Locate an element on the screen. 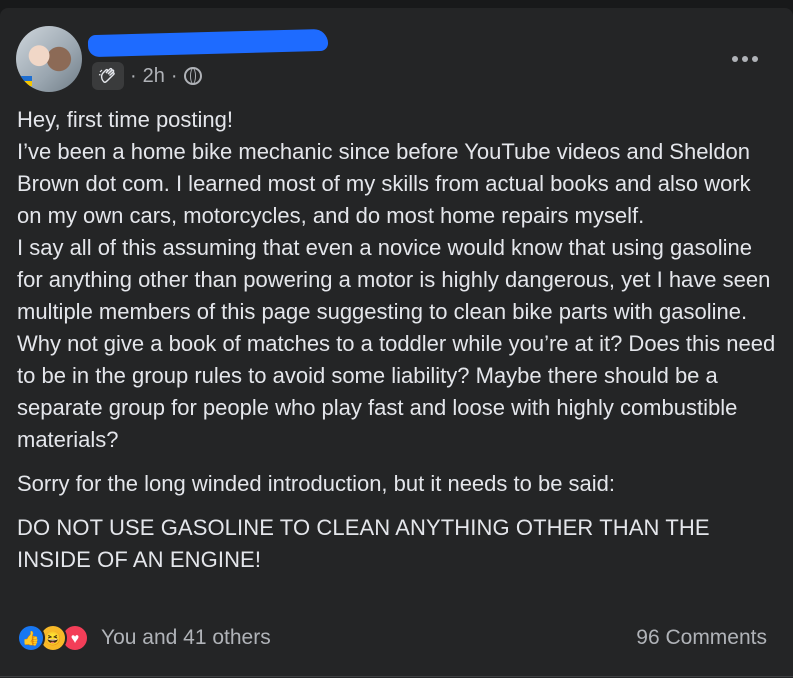 The width and height of the screenshot is (793, 678). author-avatar is located at coordinates (49, 59).